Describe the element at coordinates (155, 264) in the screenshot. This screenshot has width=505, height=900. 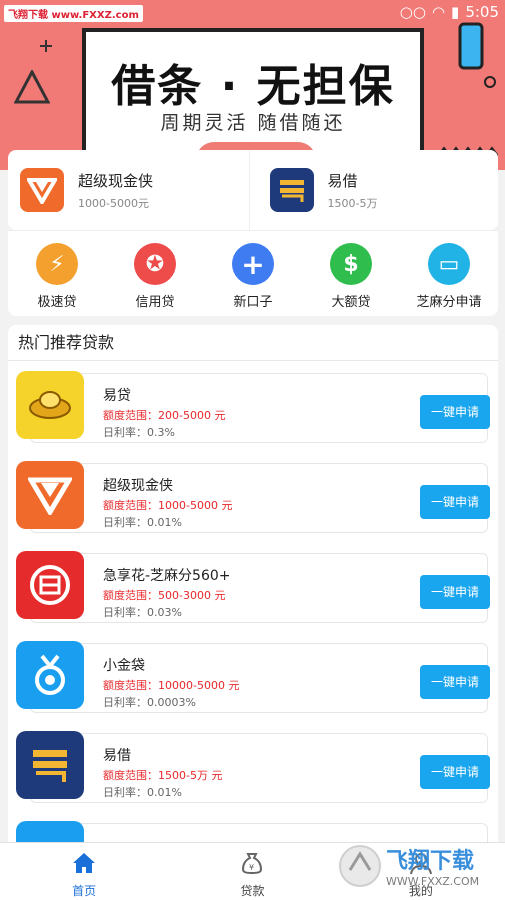
I see `medal-icon: ✪` at that location.